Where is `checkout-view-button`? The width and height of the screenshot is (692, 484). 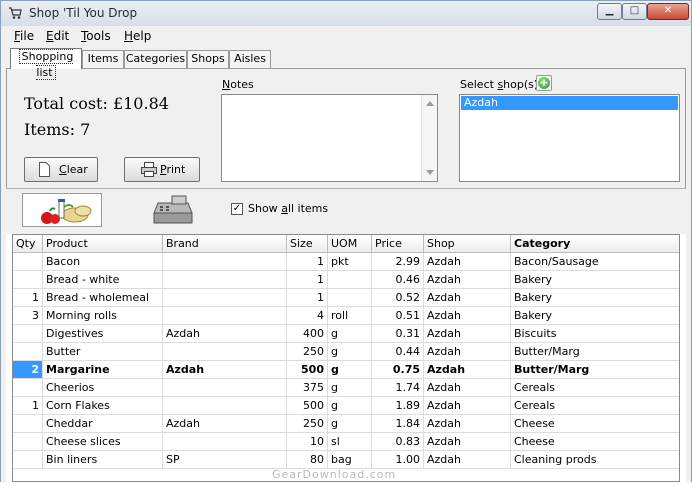 checkout-view-button is located at coordinates (173, 210).